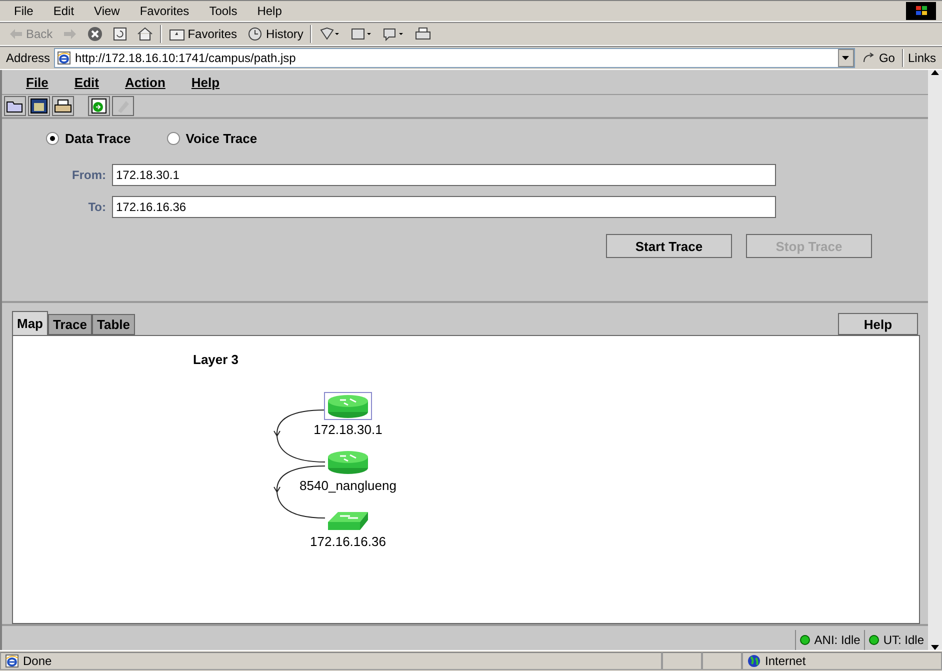 The image size is (942, 671). What do you see at coordinates (69, 34) in the screenshot?
I see `forward-arrow-icon` at bounding box center [69, 34].